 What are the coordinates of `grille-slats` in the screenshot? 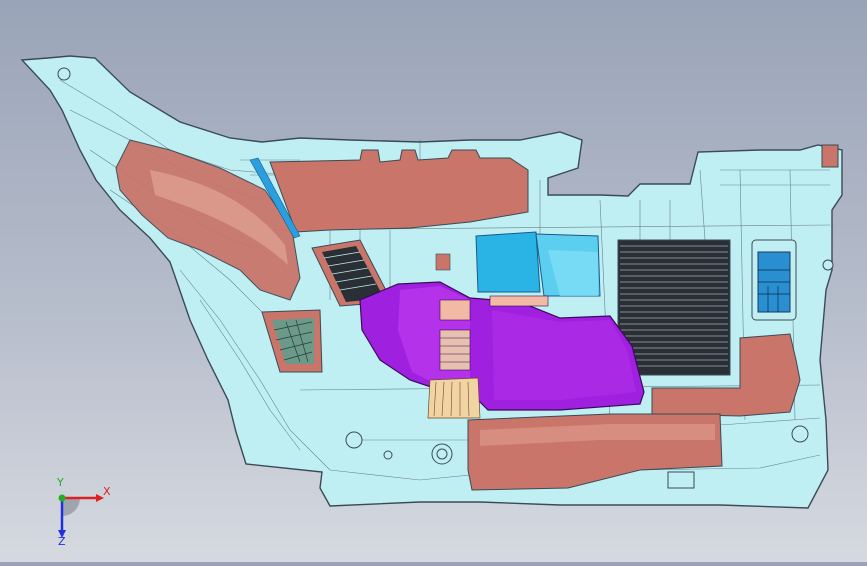 It's located at (674, 306).